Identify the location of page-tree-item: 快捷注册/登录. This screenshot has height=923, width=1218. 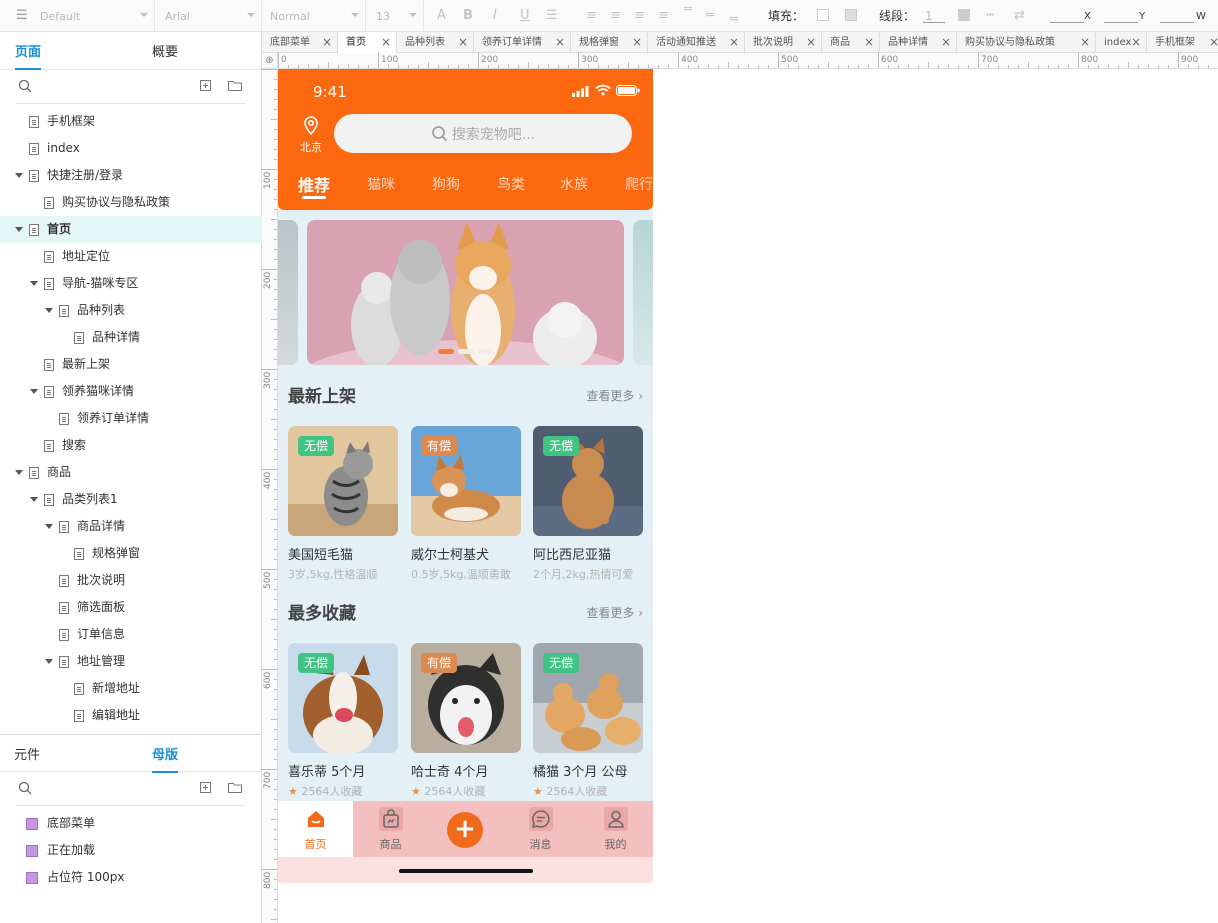
(131, 175).